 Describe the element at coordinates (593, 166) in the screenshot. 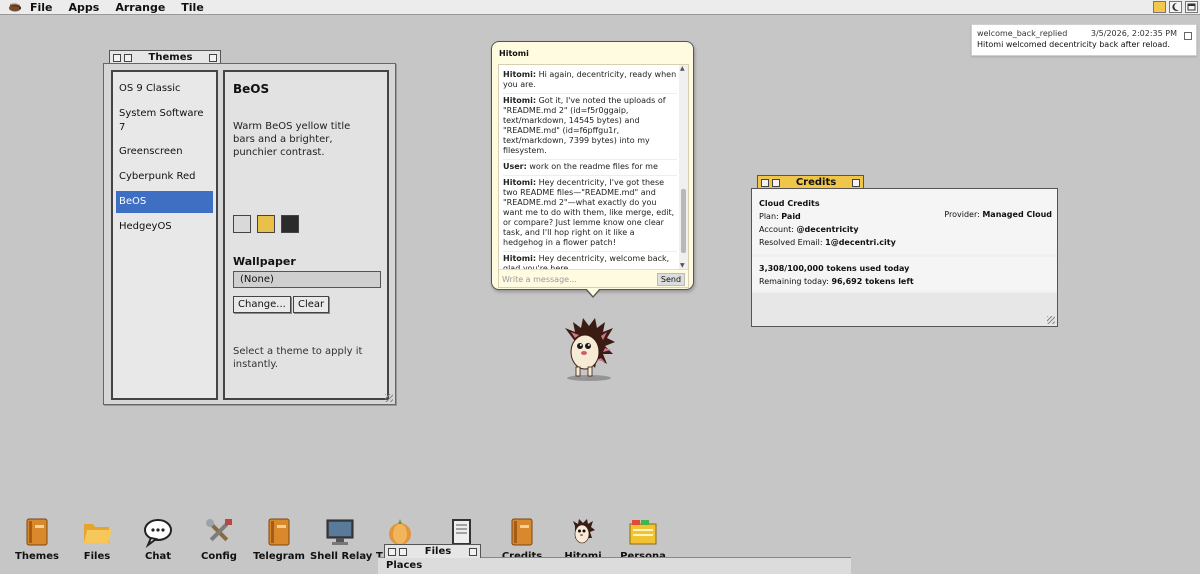

I see `chat-text: work on the readme files for me` at that location.